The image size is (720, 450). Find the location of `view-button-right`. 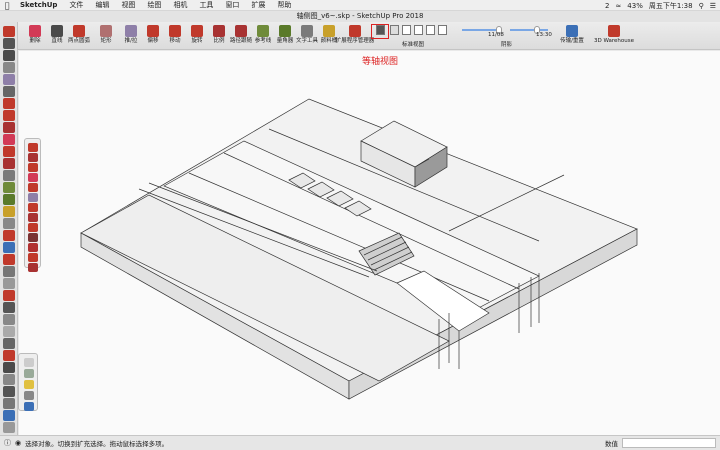

view-button-right is located at coordinates (430, 30).